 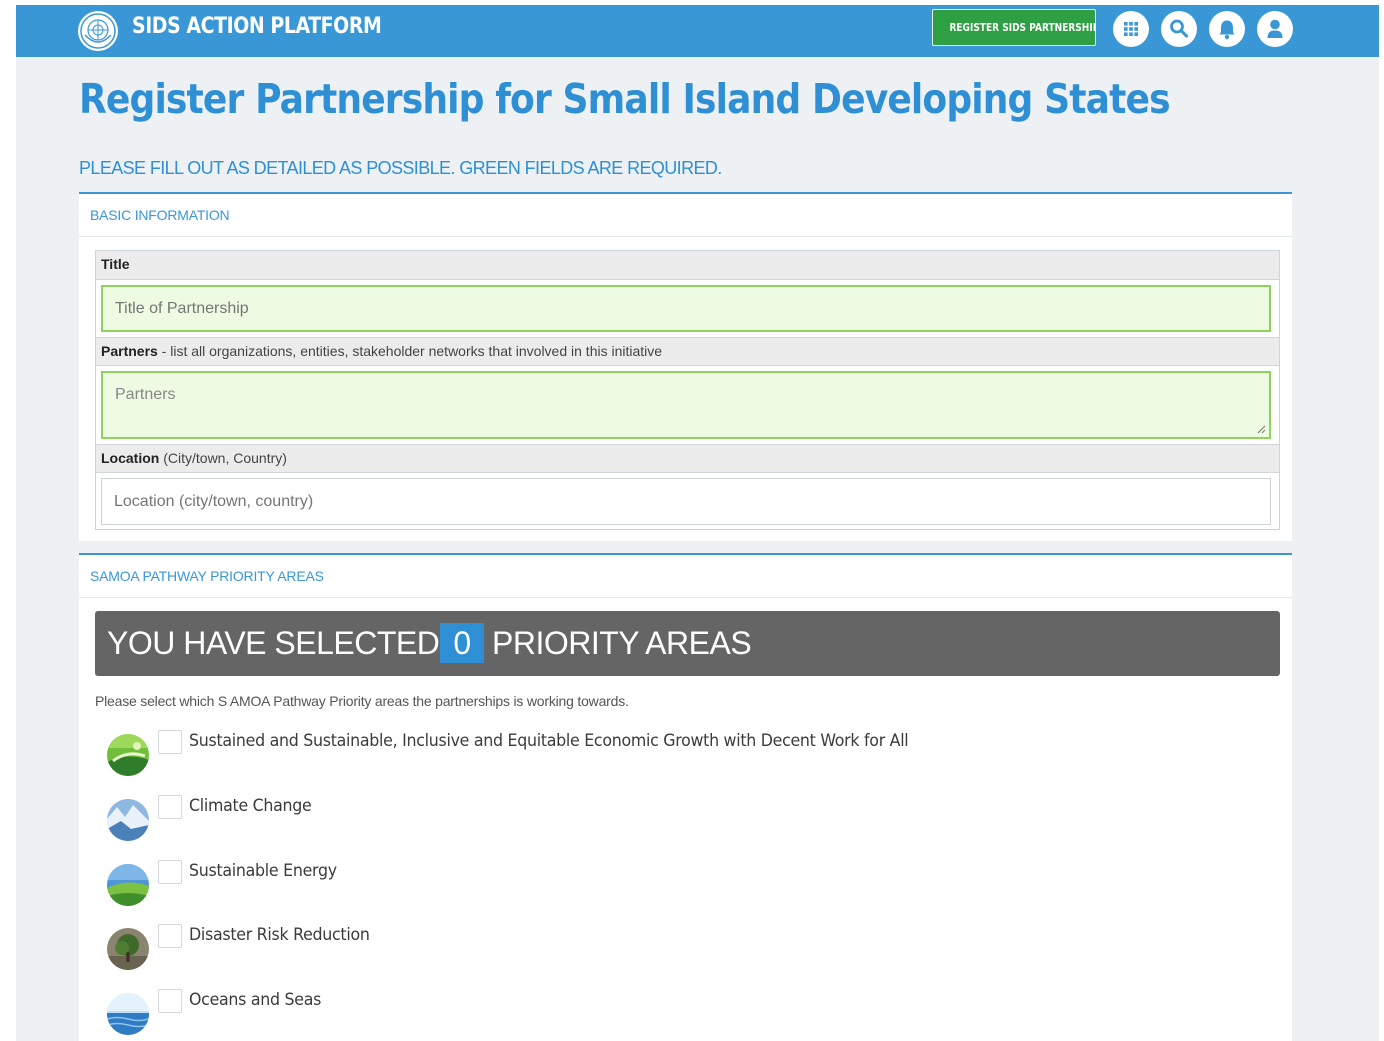 I want to click on title-input, so click(x=686, y=308).